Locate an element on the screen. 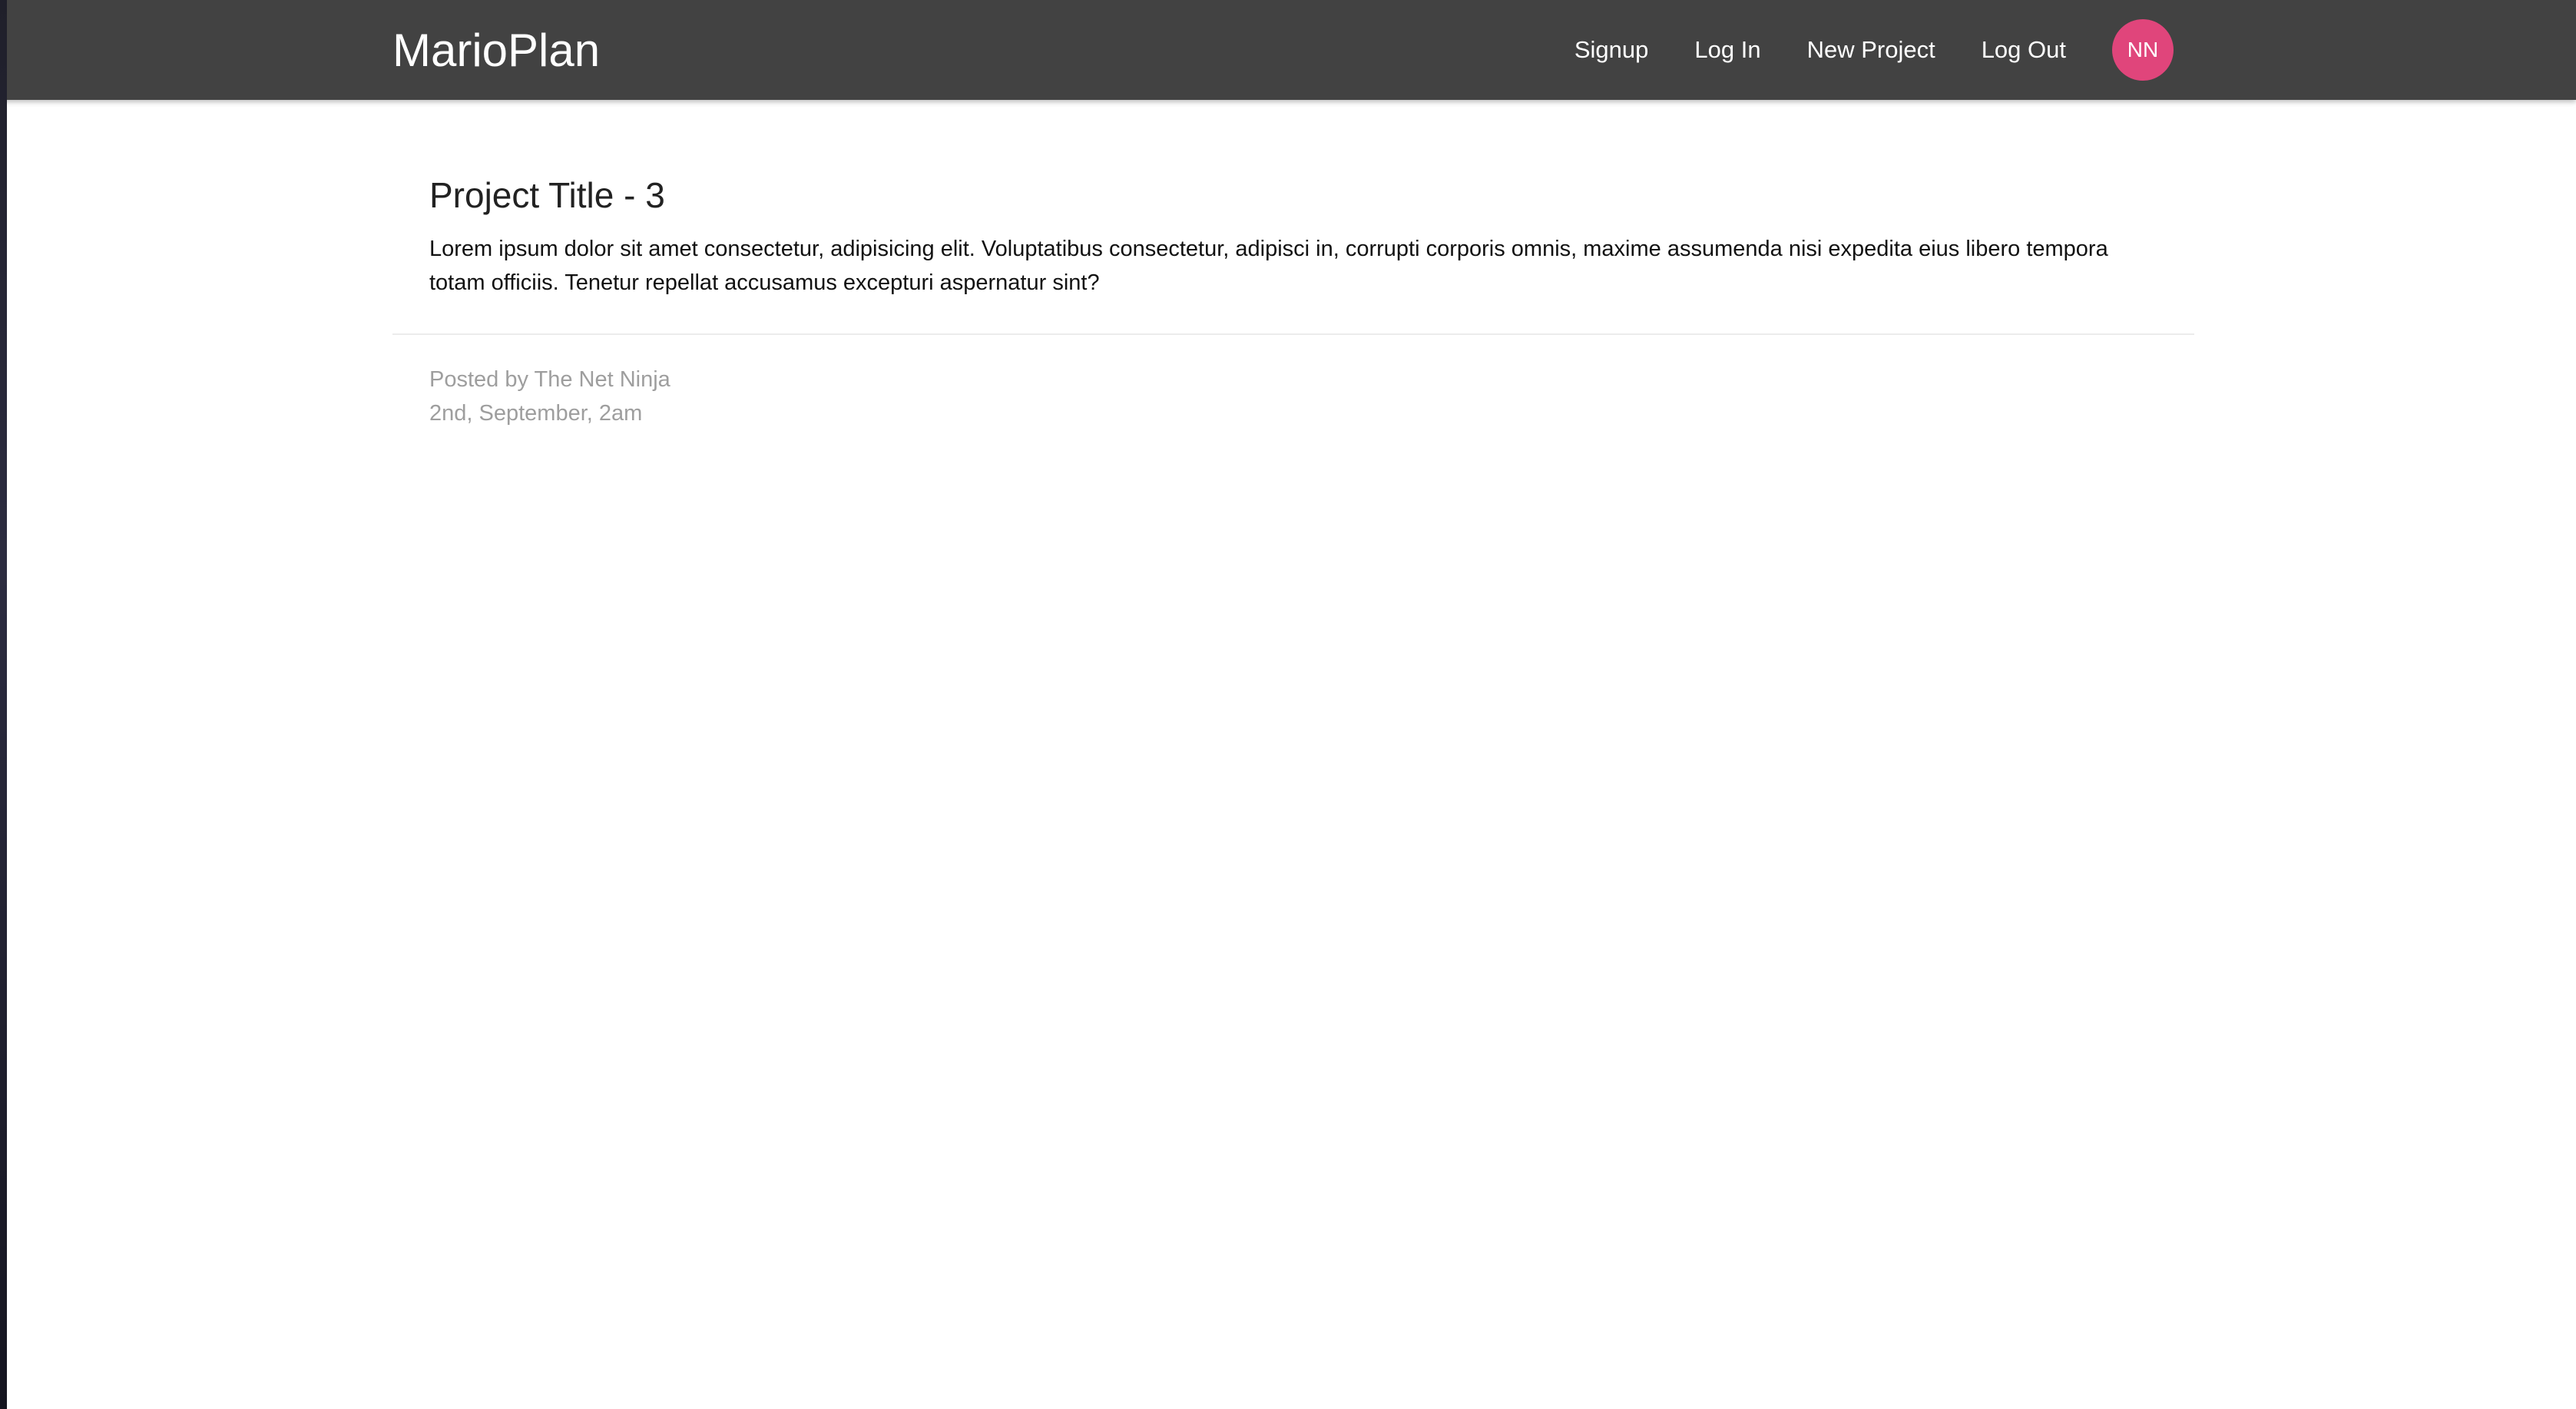 This screenshot has width=2576, height=1409. nav-login-link: Log In is located at coordinates (1727, 50).